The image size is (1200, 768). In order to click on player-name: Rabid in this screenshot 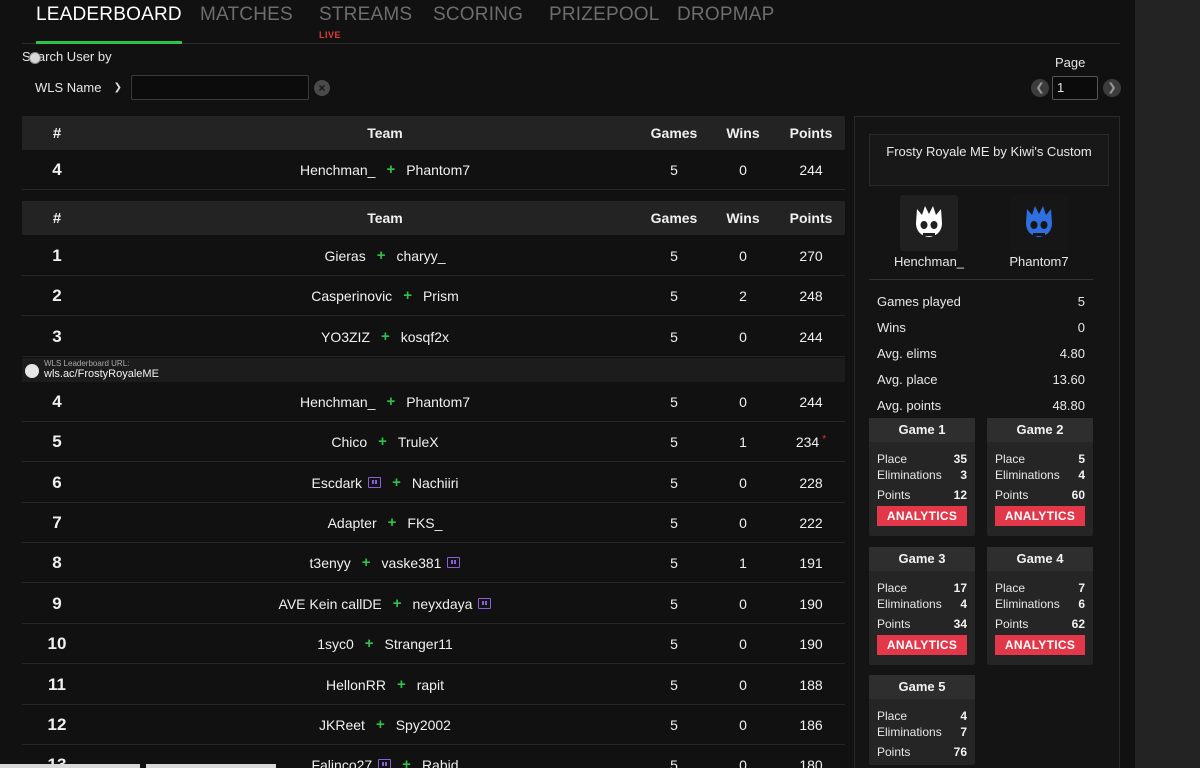, I will do `click(440, 762)`.